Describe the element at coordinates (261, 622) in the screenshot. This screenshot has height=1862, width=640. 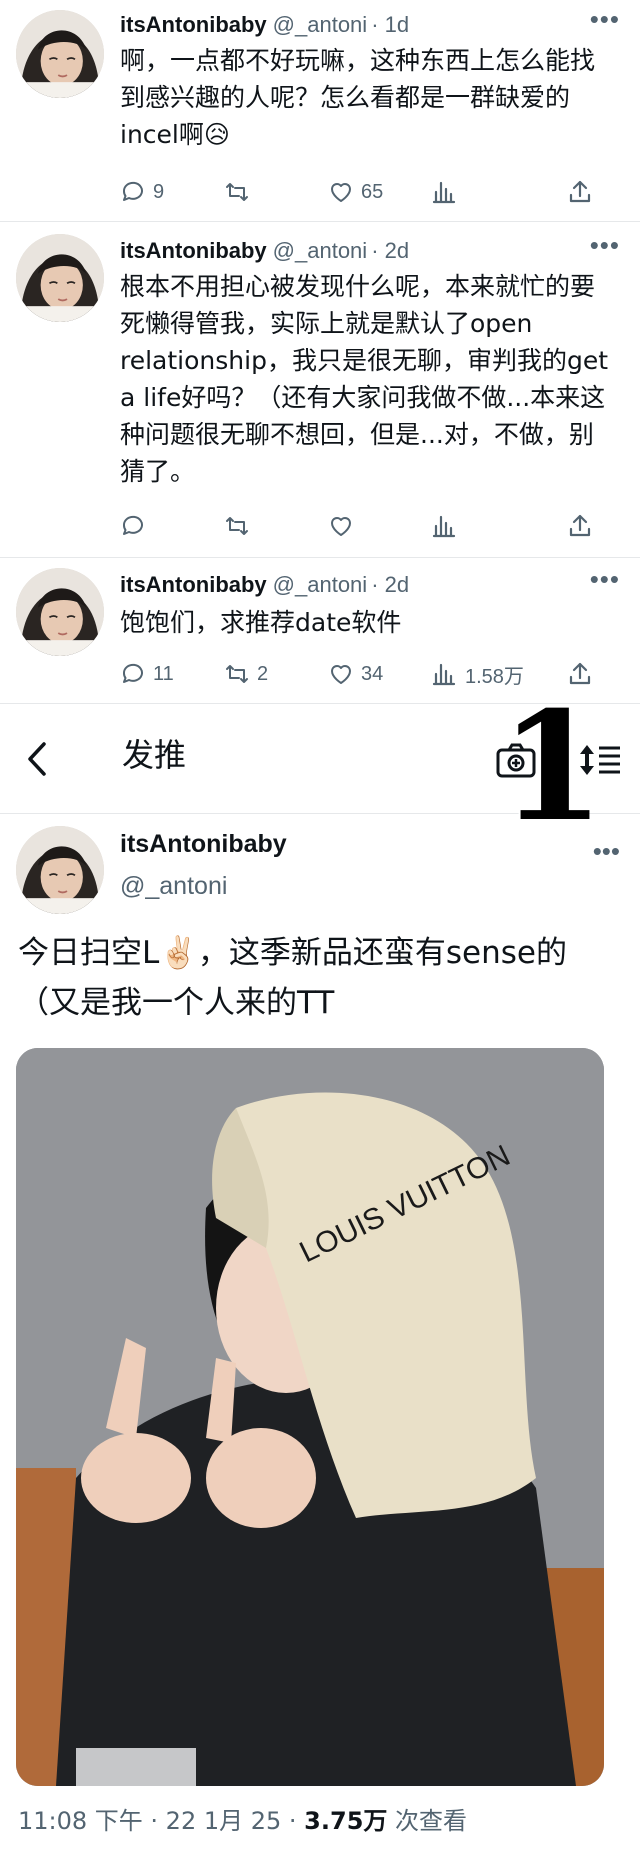
I see `tweet-text: 饱饱们，求推荐date软件` at that location.